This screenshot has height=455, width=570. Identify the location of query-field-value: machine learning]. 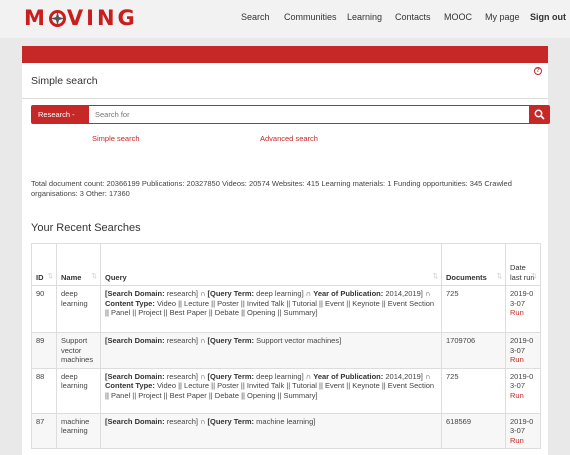
(285, 421).